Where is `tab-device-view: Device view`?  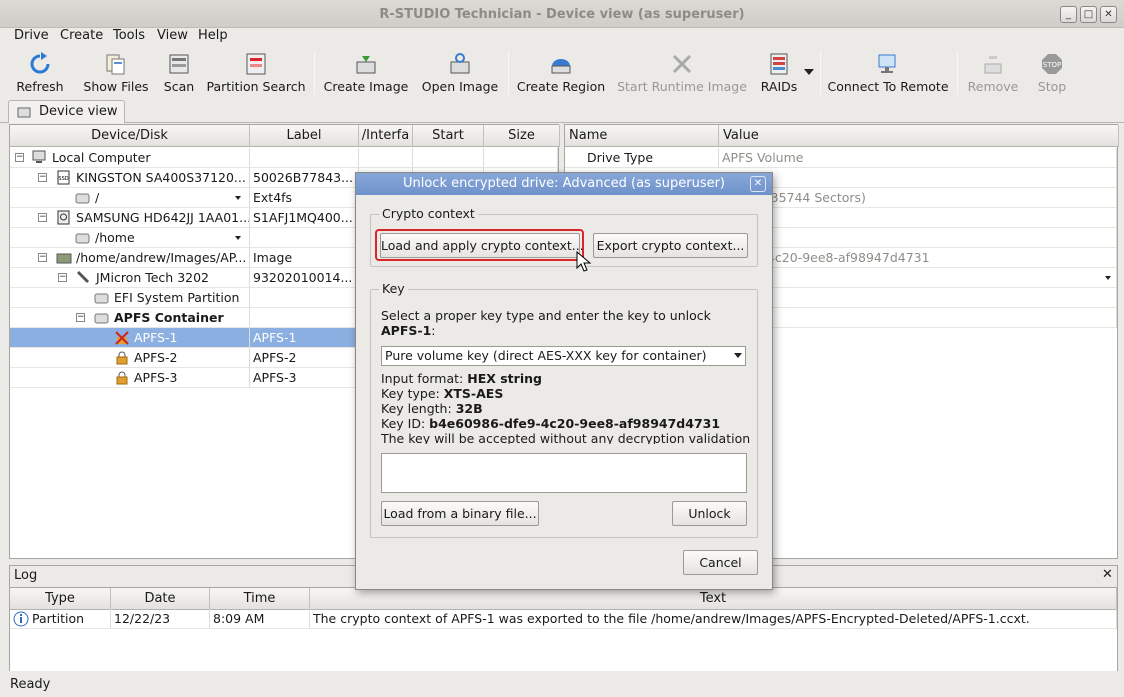
tab-device-view: Device view is located at coordinates (66, 111).